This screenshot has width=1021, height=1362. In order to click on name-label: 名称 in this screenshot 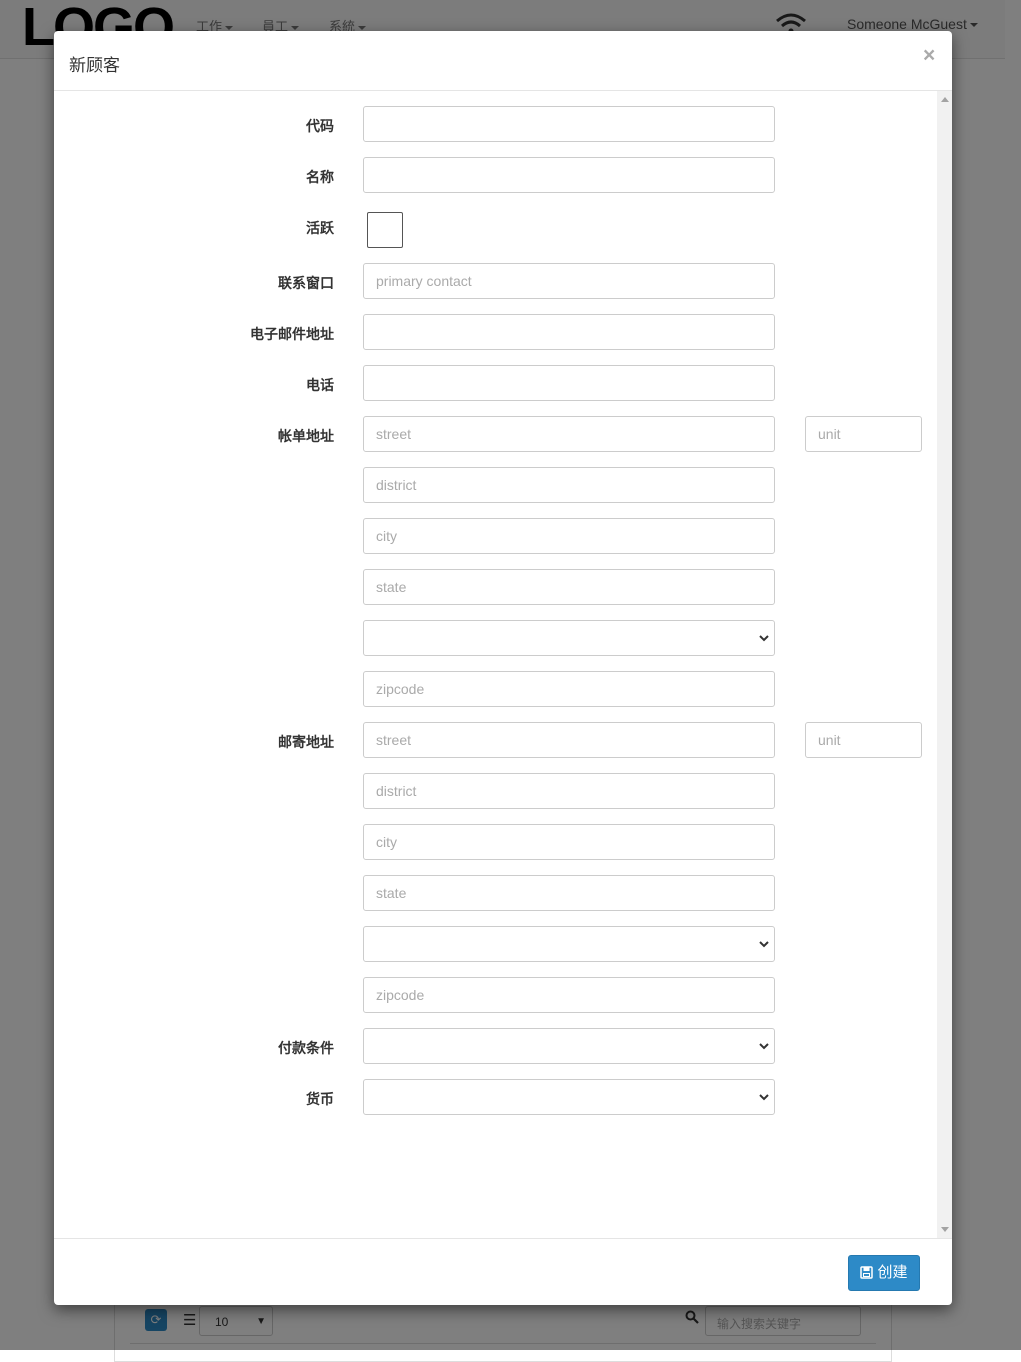, I will do `click(320, 177)`.